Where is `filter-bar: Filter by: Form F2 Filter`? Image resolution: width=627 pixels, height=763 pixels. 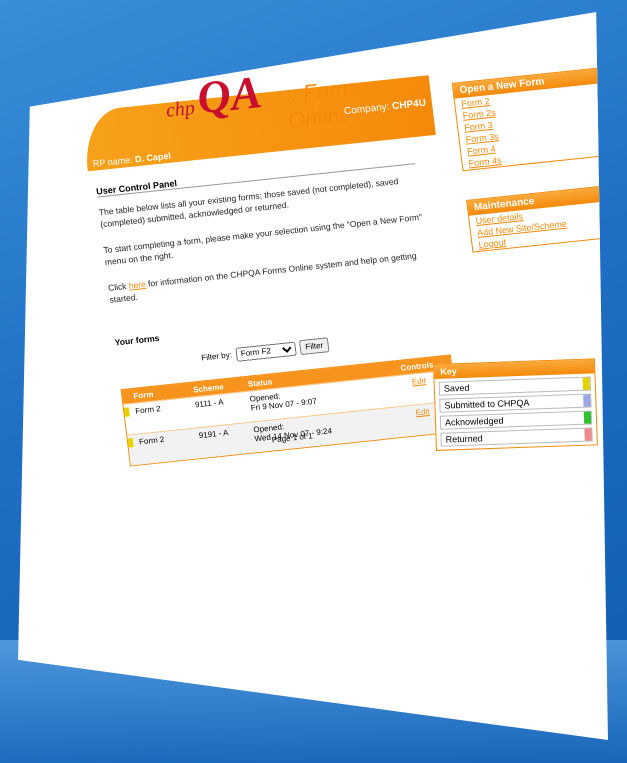 filter-bar: Filter by: Form F2 Filter is located at coordinates (265, 351).